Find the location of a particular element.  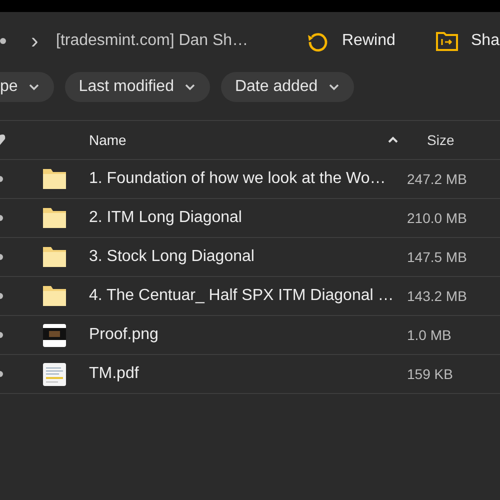

file-size: 159 KB is located at coordinates (430, 374).